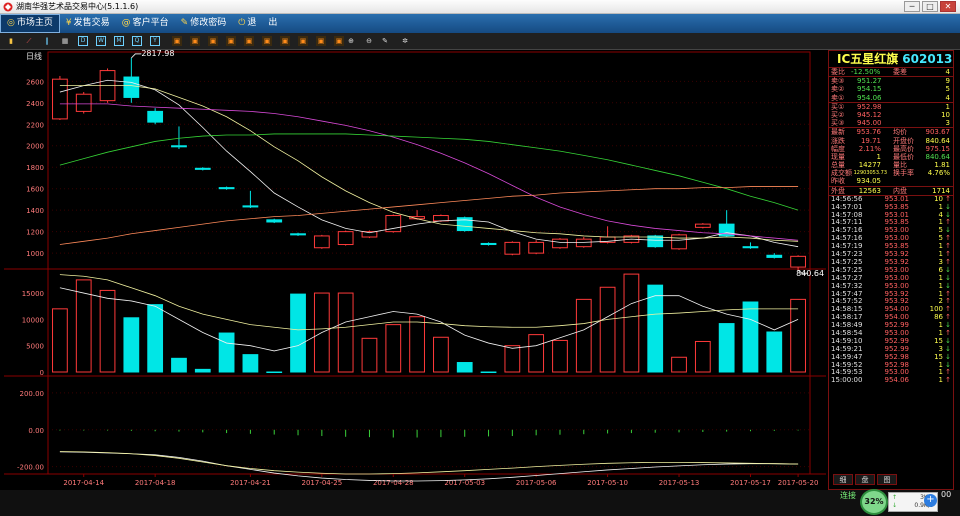 The image size is (960, 516). I want to click on ask-volume: 5, so click(947, 89).